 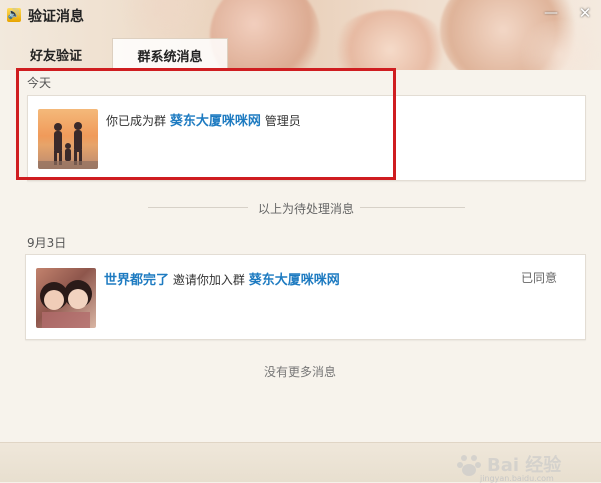 What do you see at coordinates (538, 278) in the screenshot?
I see `status-badge: 已同意` at bounding box center [538, 278].